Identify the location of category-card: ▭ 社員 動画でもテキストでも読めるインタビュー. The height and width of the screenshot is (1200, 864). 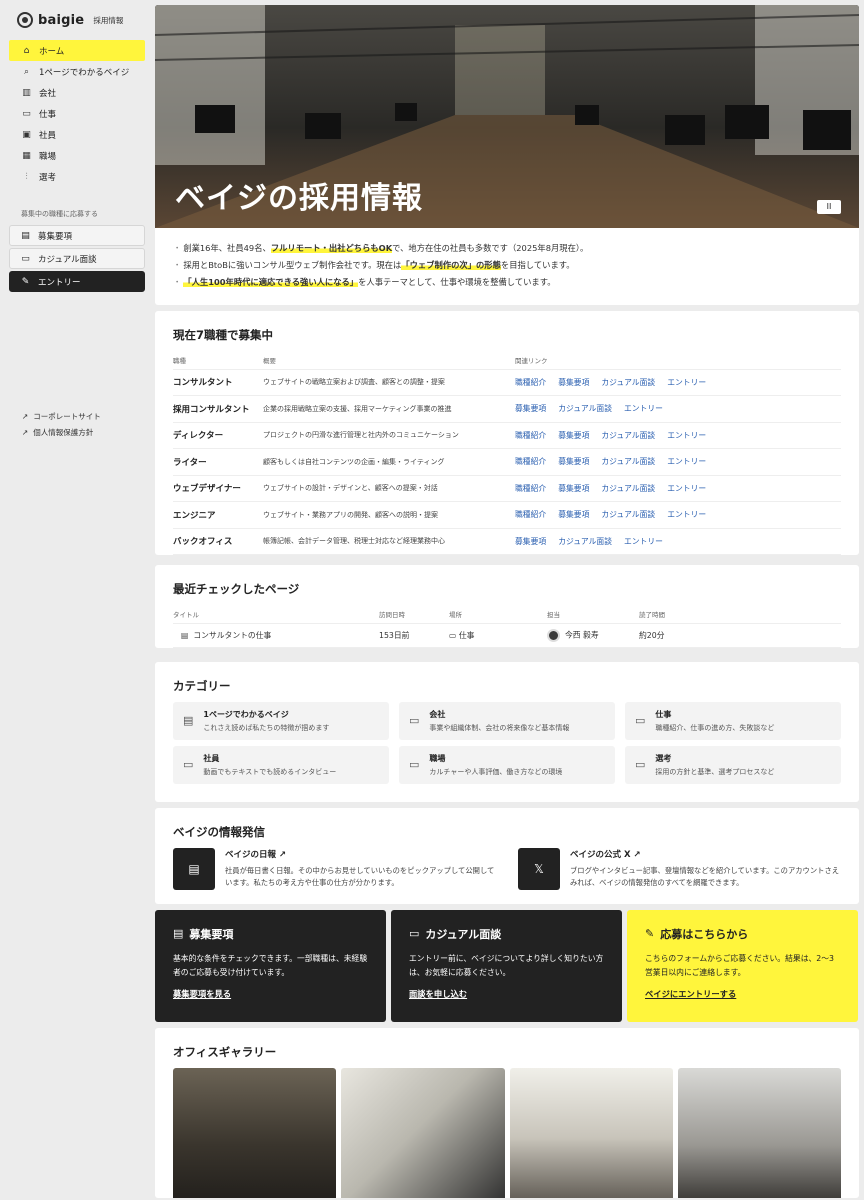
(281, 764).